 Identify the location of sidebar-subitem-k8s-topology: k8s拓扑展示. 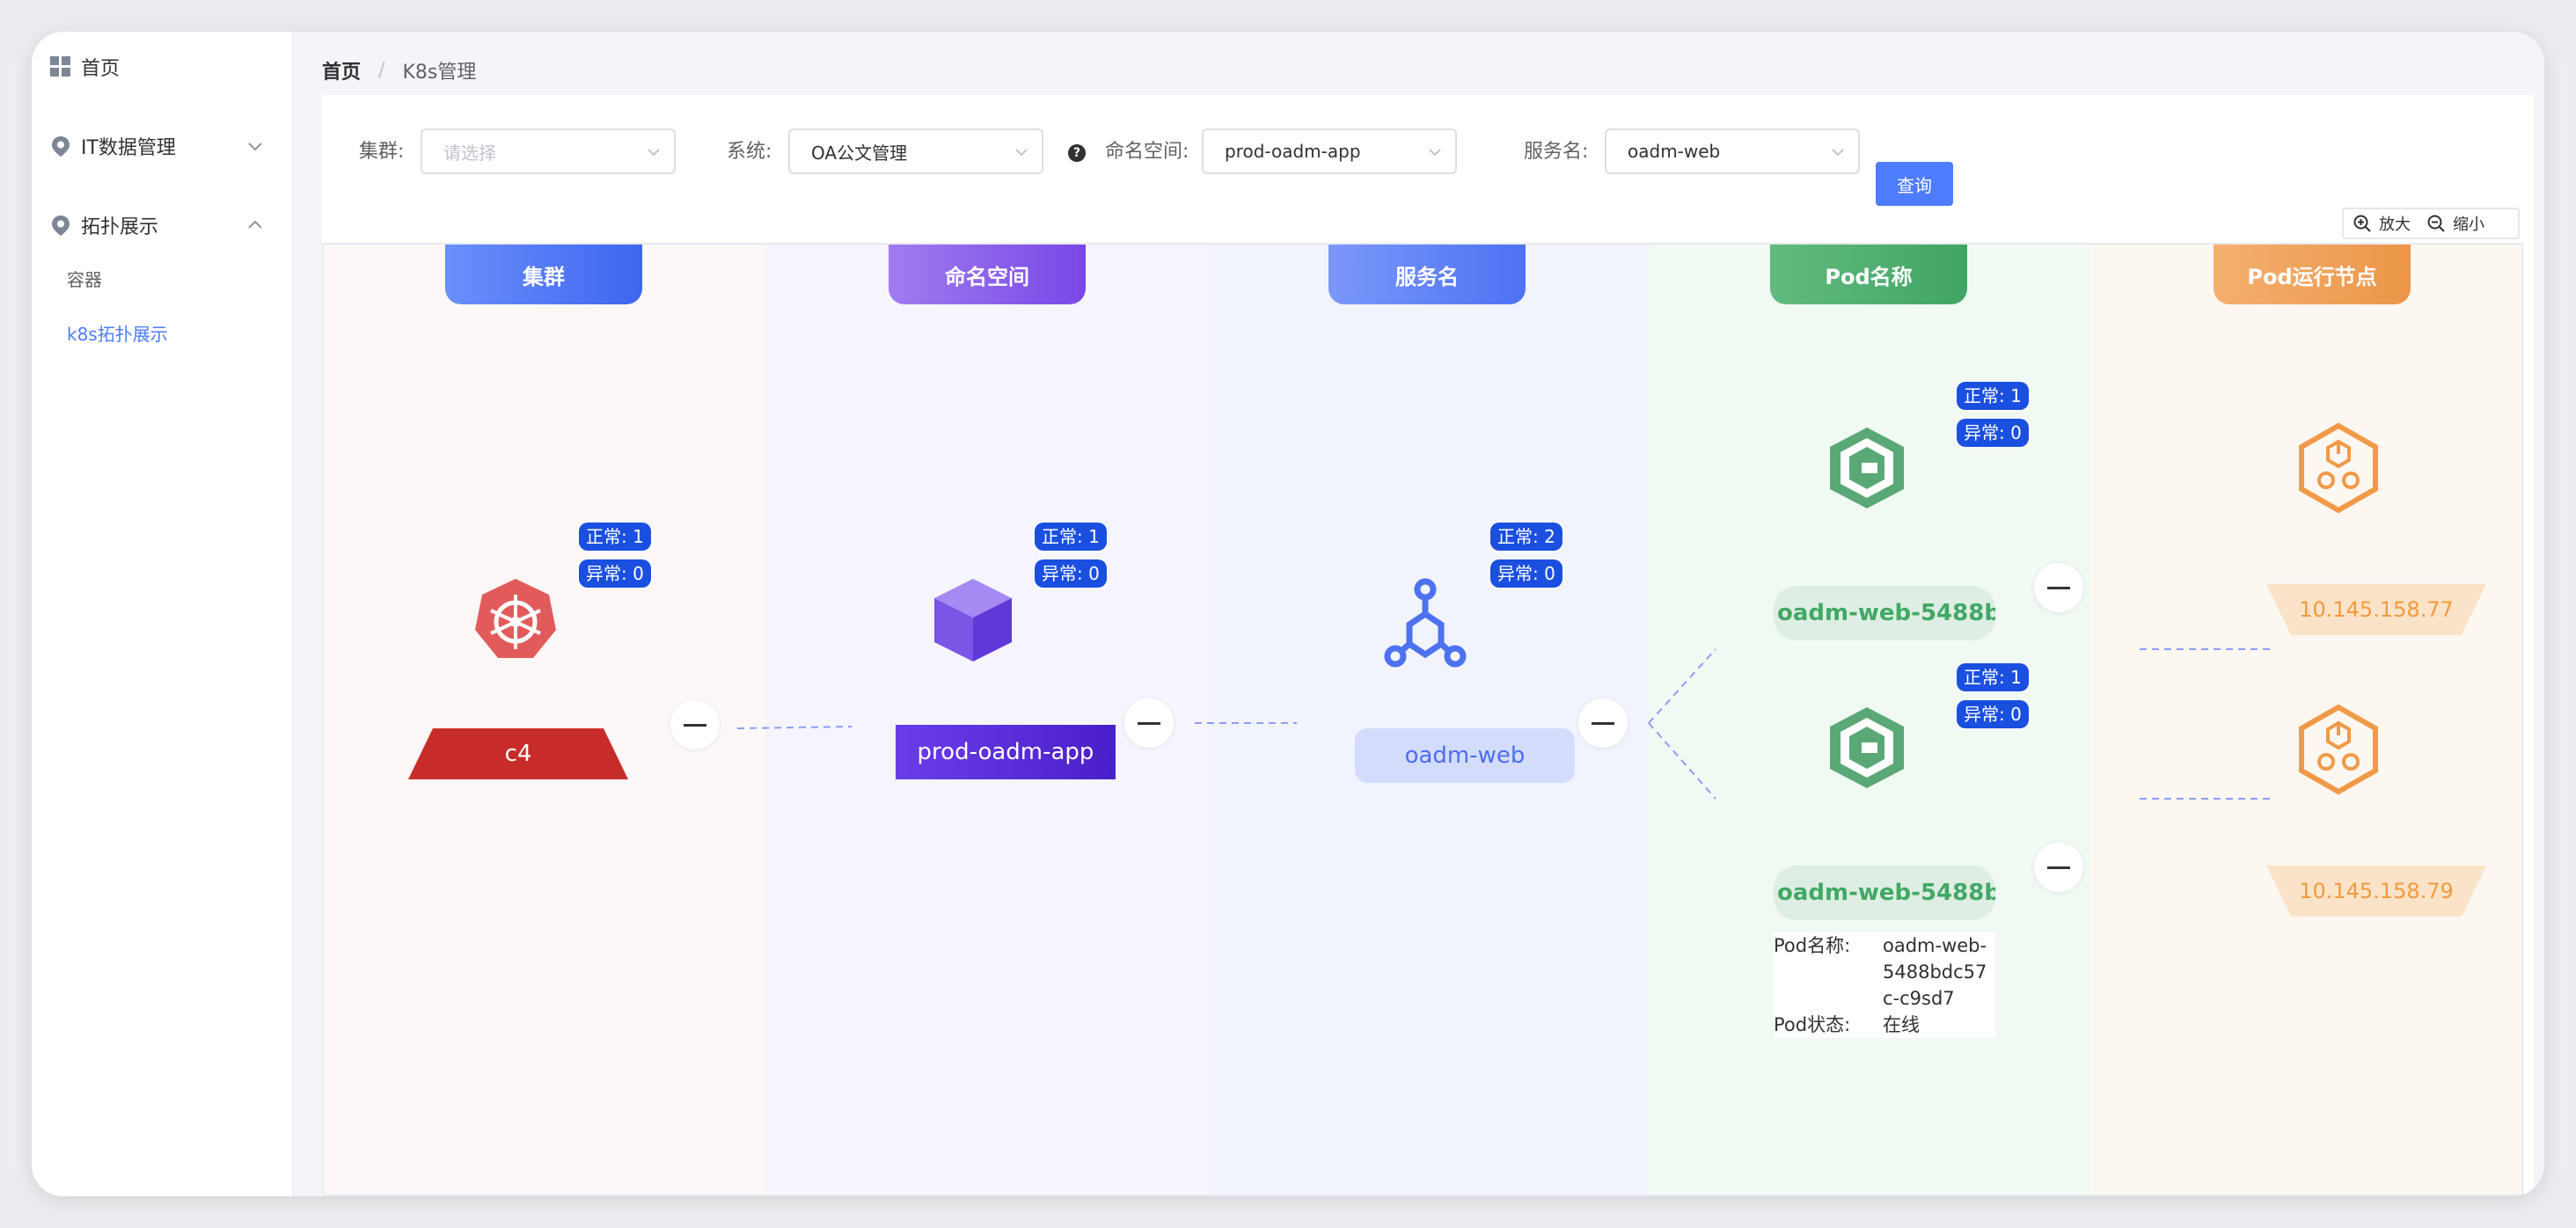
(117, 333).